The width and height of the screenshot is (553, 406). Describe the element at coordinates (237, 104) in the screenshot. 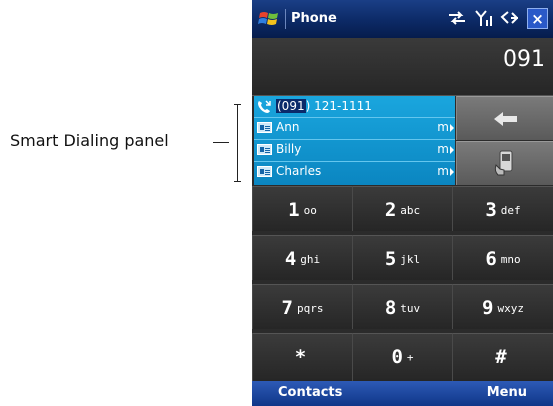

I see `callout-bracket-top` at that location.